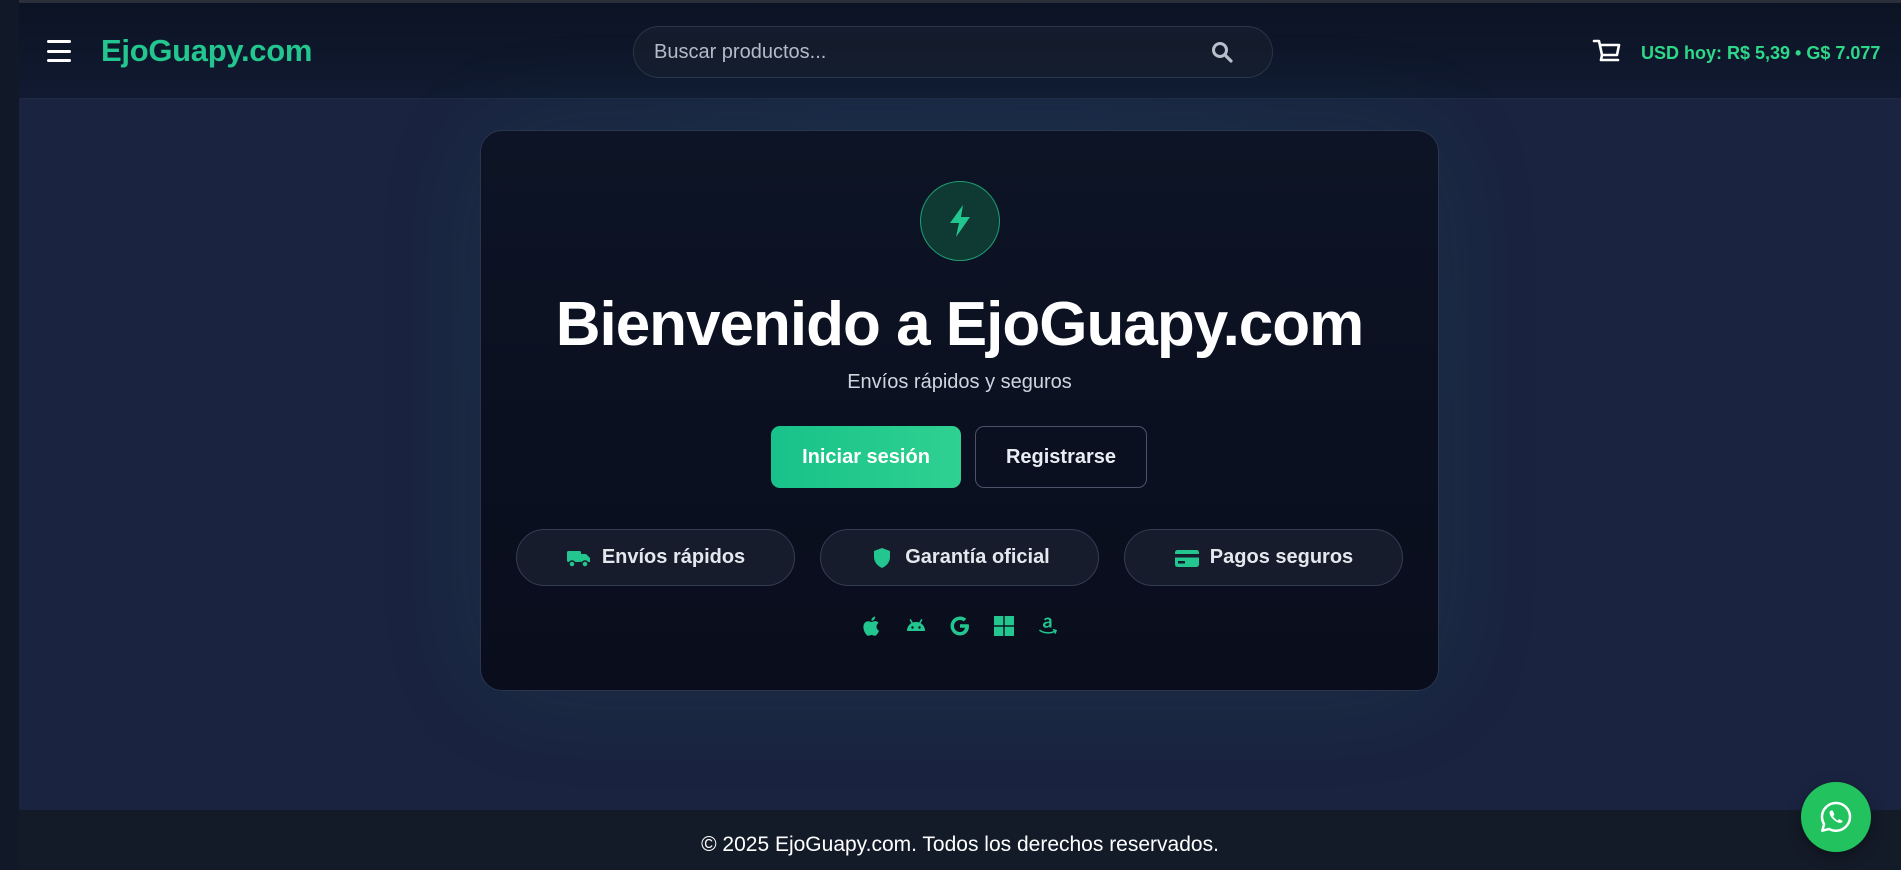 The image size is (1901, 870). Describe the element at coordinates (1048, 626) in the screenshot. I see `amazon-icon` at that location.